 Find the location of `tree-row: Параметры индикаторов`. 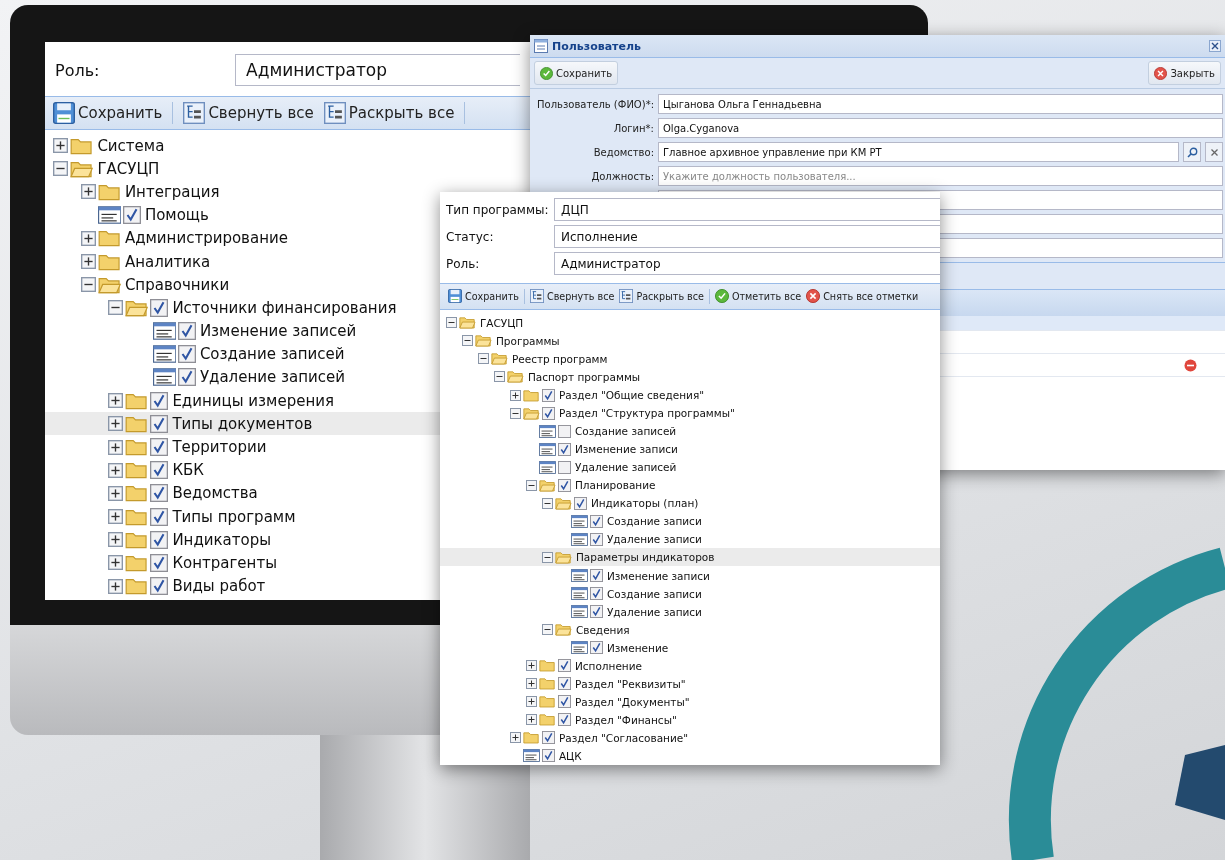

tree-row: Параметры индикаторов is located at coordinates (690, 557).